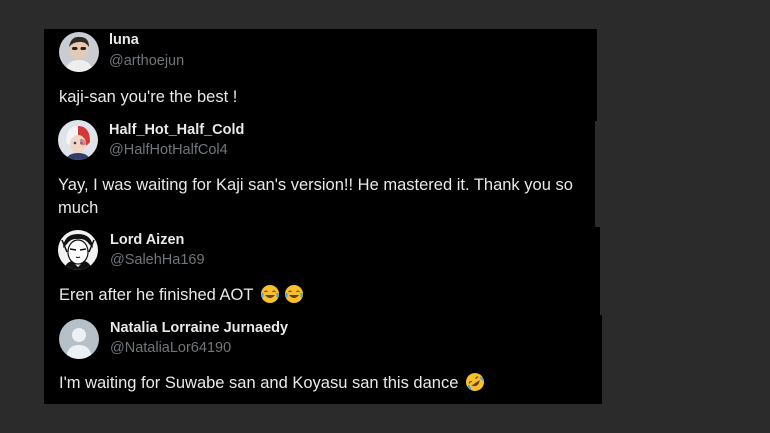 Image resolution: width=770 pixels, height=433 pixels. I want to click on reply-text-content: kaji-san you're the best !, so click(148, 97).